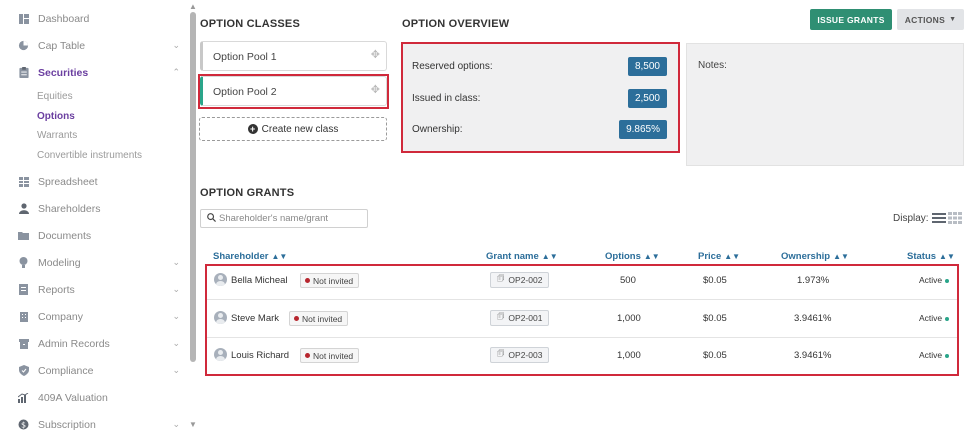 Image resolution: width=974 pixels, height=438 pixels. Describe the element at coordinates (94, 236) in the screenshot. I see `sidebar-item-documents: Documents` at that location.